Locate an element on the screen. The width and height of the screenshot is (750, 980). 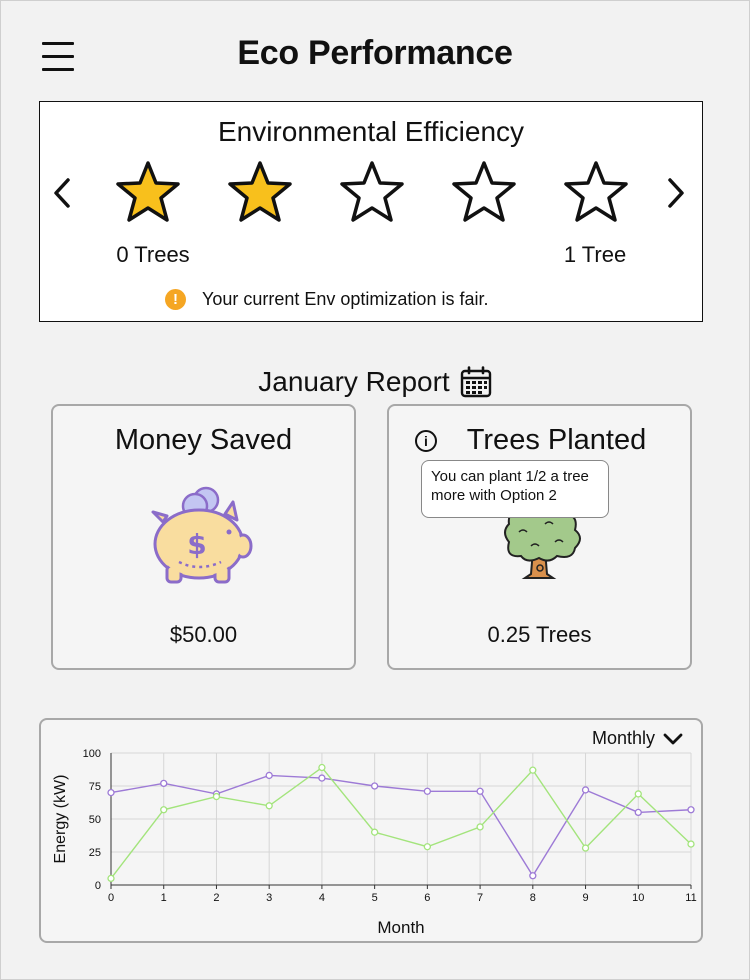
x-tick-label: 10 is located at coordinates (638, 898).